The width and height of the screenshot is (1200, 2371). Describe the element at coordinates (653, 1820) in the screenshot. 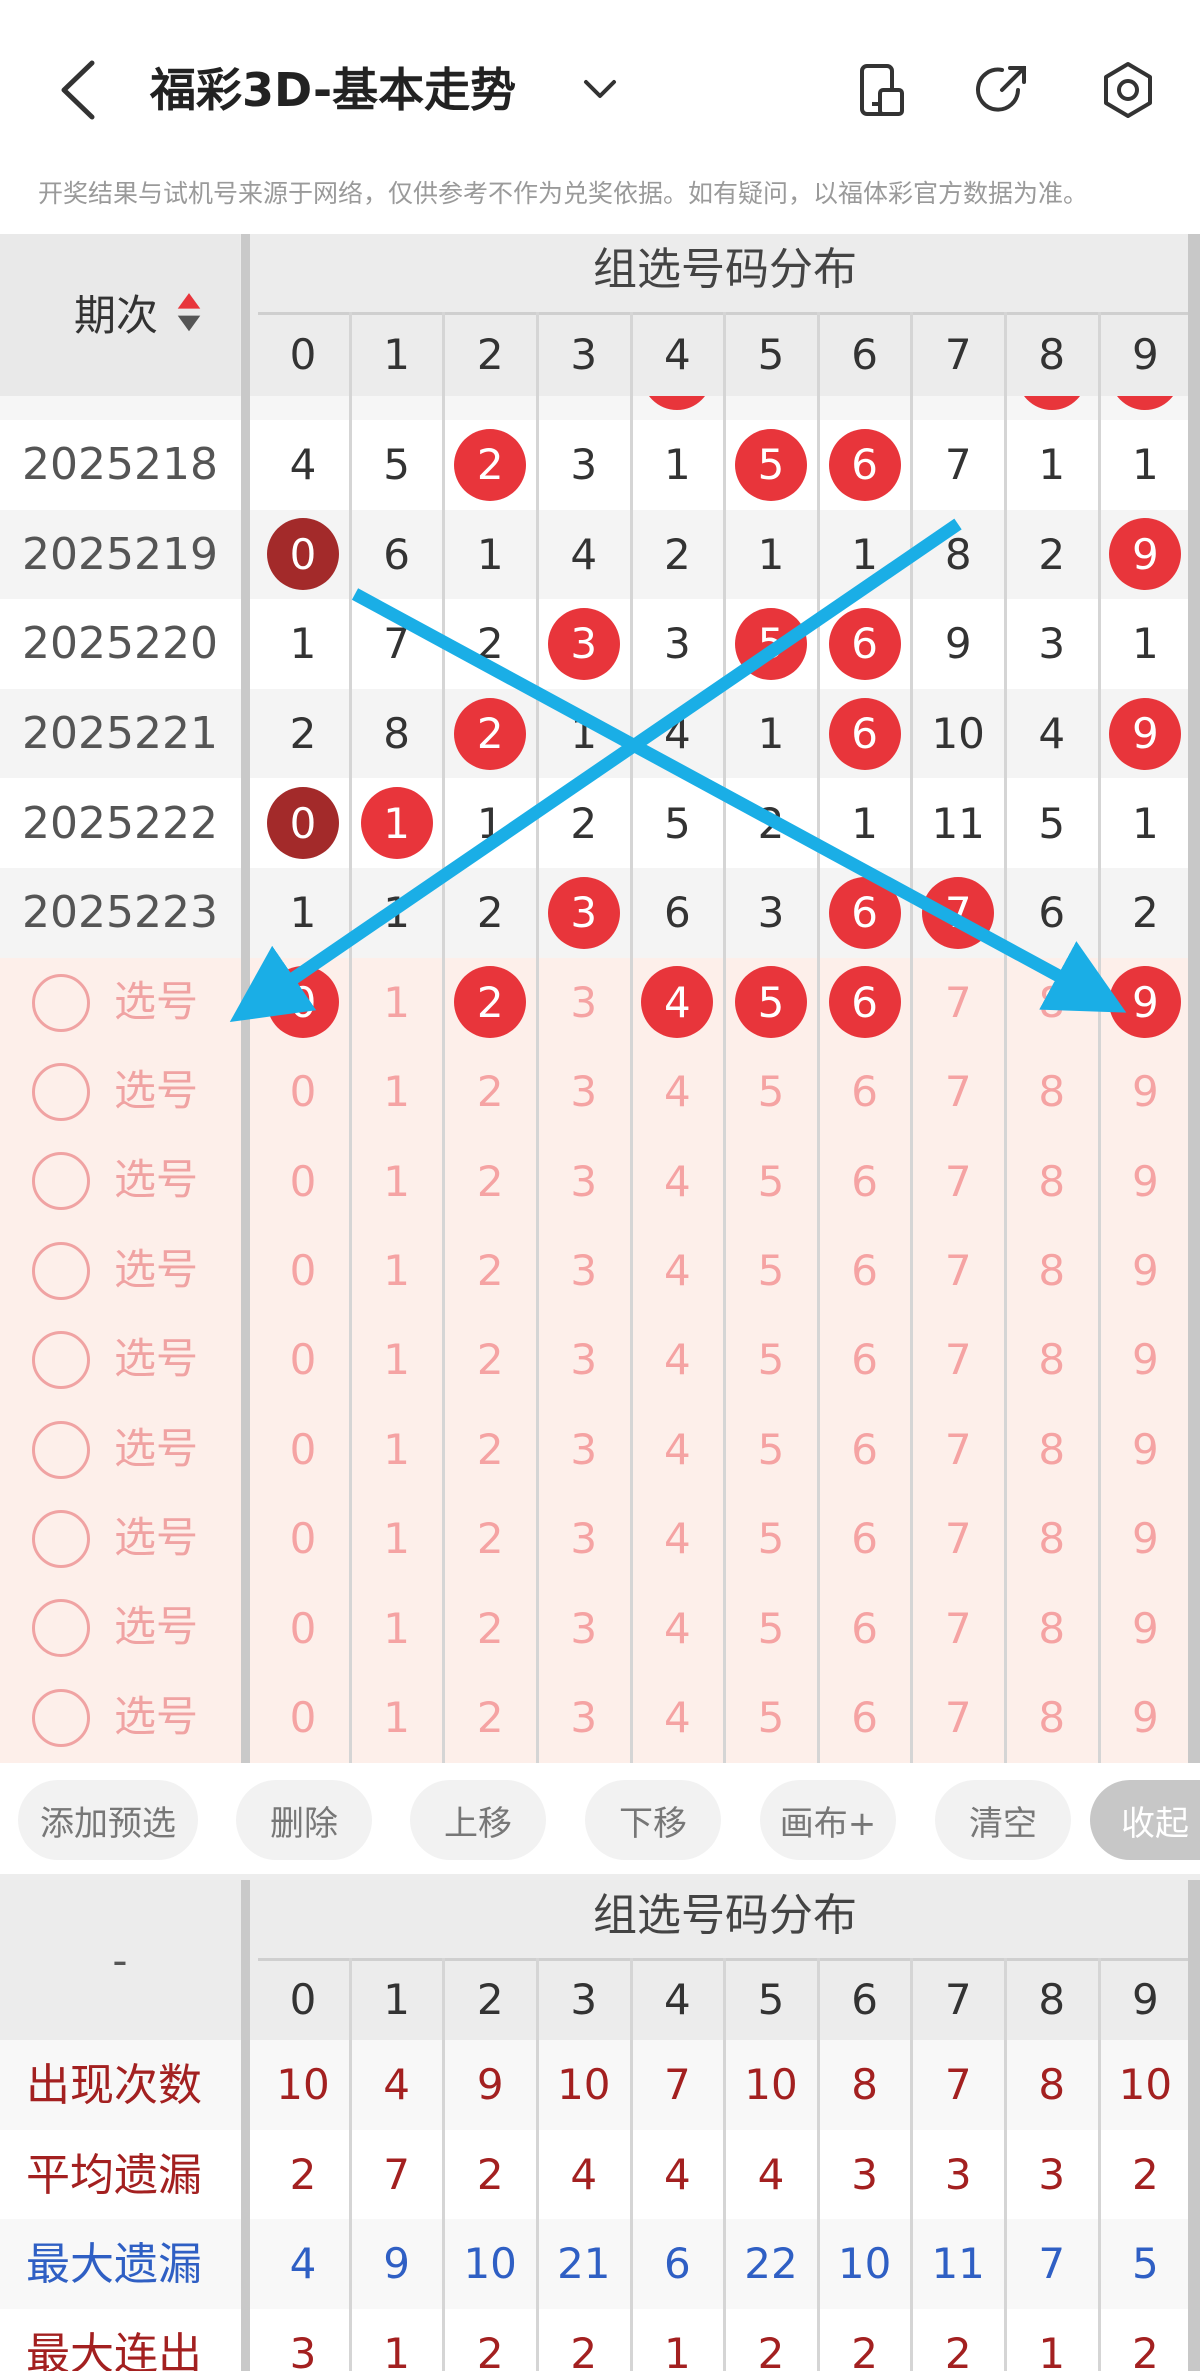

I see `toolbar-button: 下移` at that location.